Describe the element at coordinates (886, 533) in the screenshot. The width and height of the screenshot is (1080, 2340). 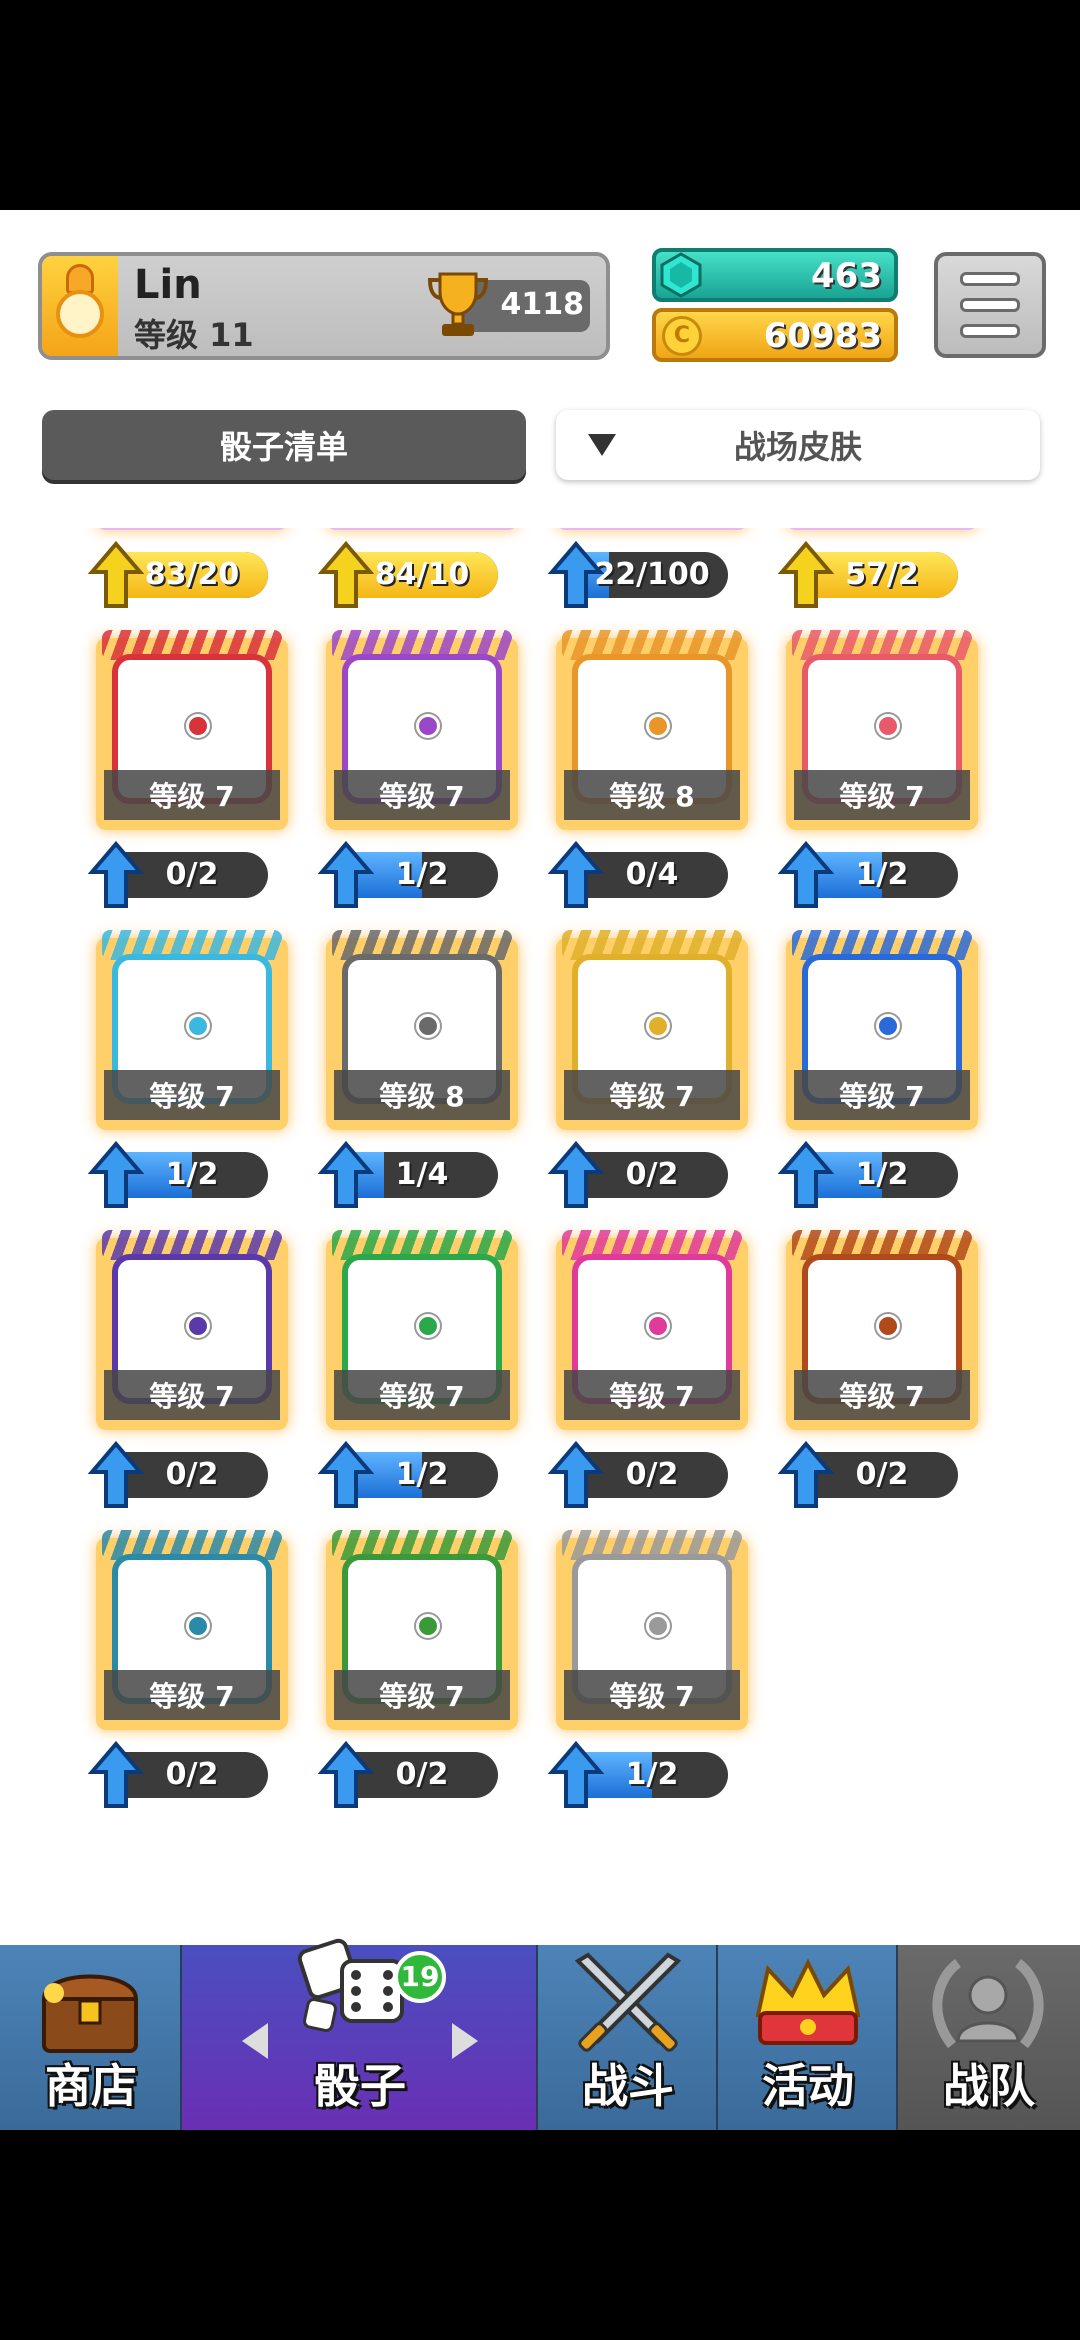
I see `dice-card: 等级 5` at that location.